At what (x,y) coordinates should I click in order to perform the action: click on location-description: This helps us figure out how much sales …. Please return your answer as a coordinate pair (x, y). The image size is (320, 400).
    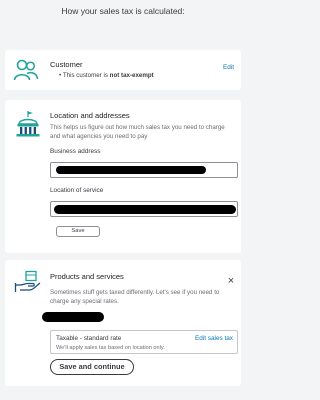
    Looking at the image, I should click on (137, 132).